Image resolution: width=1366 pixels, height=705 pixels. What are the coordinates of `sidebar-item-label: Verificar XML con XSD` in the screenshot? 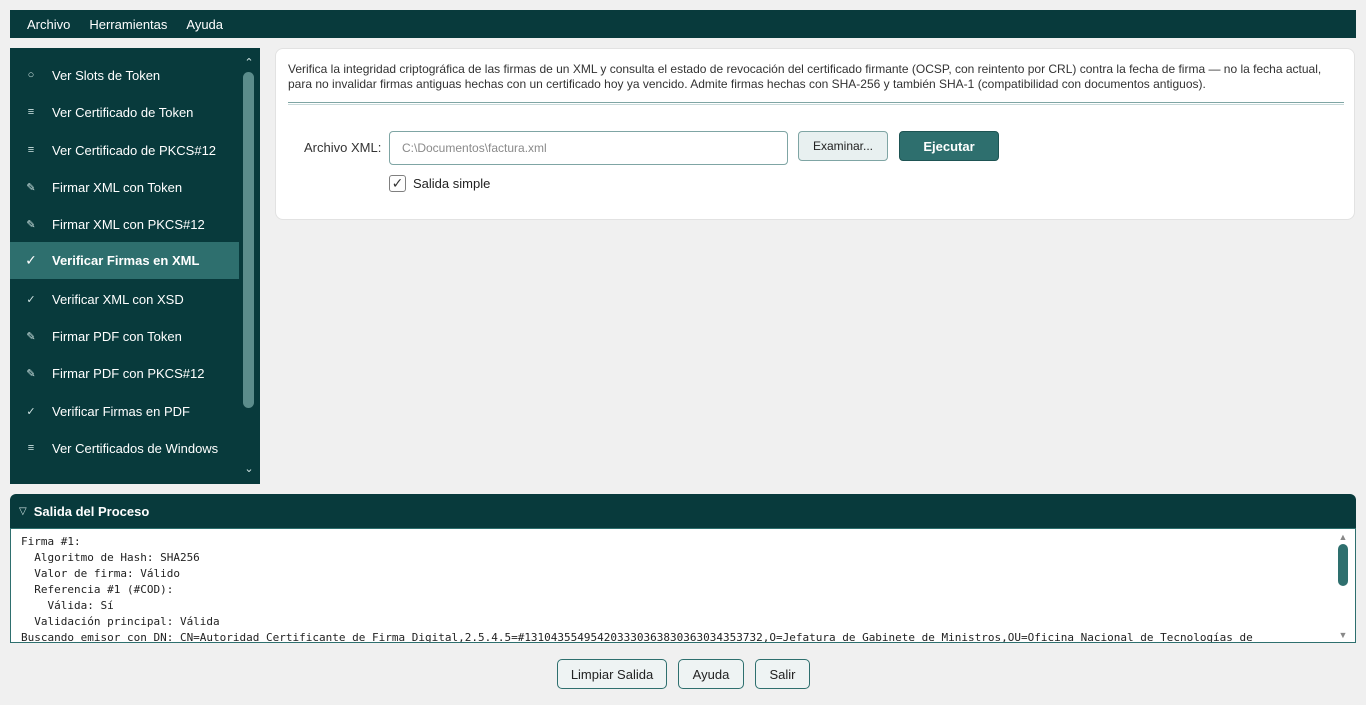 It's located at (118, 299).